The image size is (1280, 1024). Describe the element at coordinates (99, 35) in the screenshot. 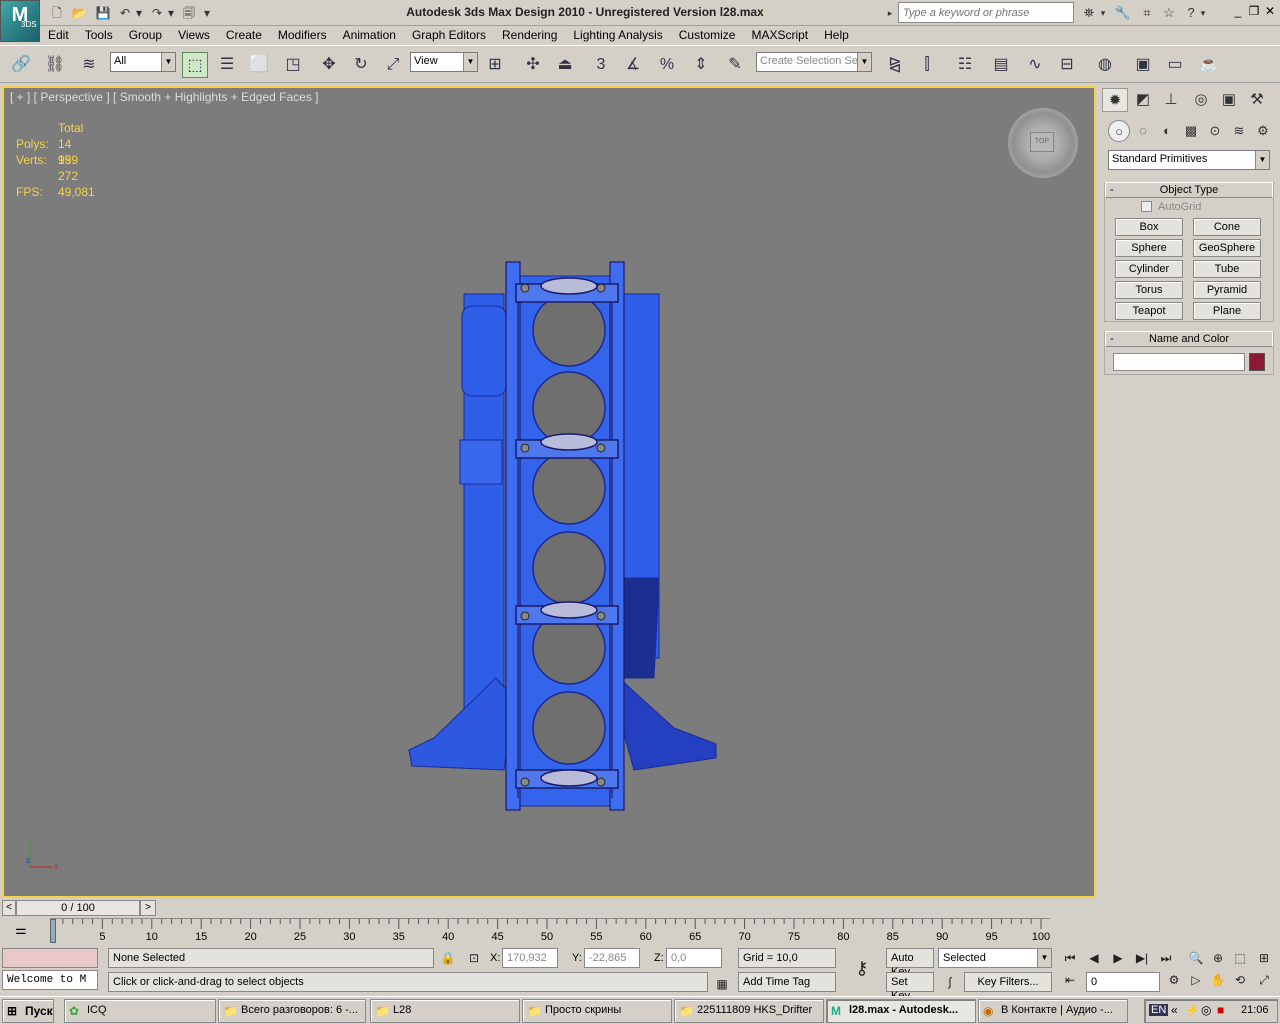

I see `menu-tools: Tools` at that location.